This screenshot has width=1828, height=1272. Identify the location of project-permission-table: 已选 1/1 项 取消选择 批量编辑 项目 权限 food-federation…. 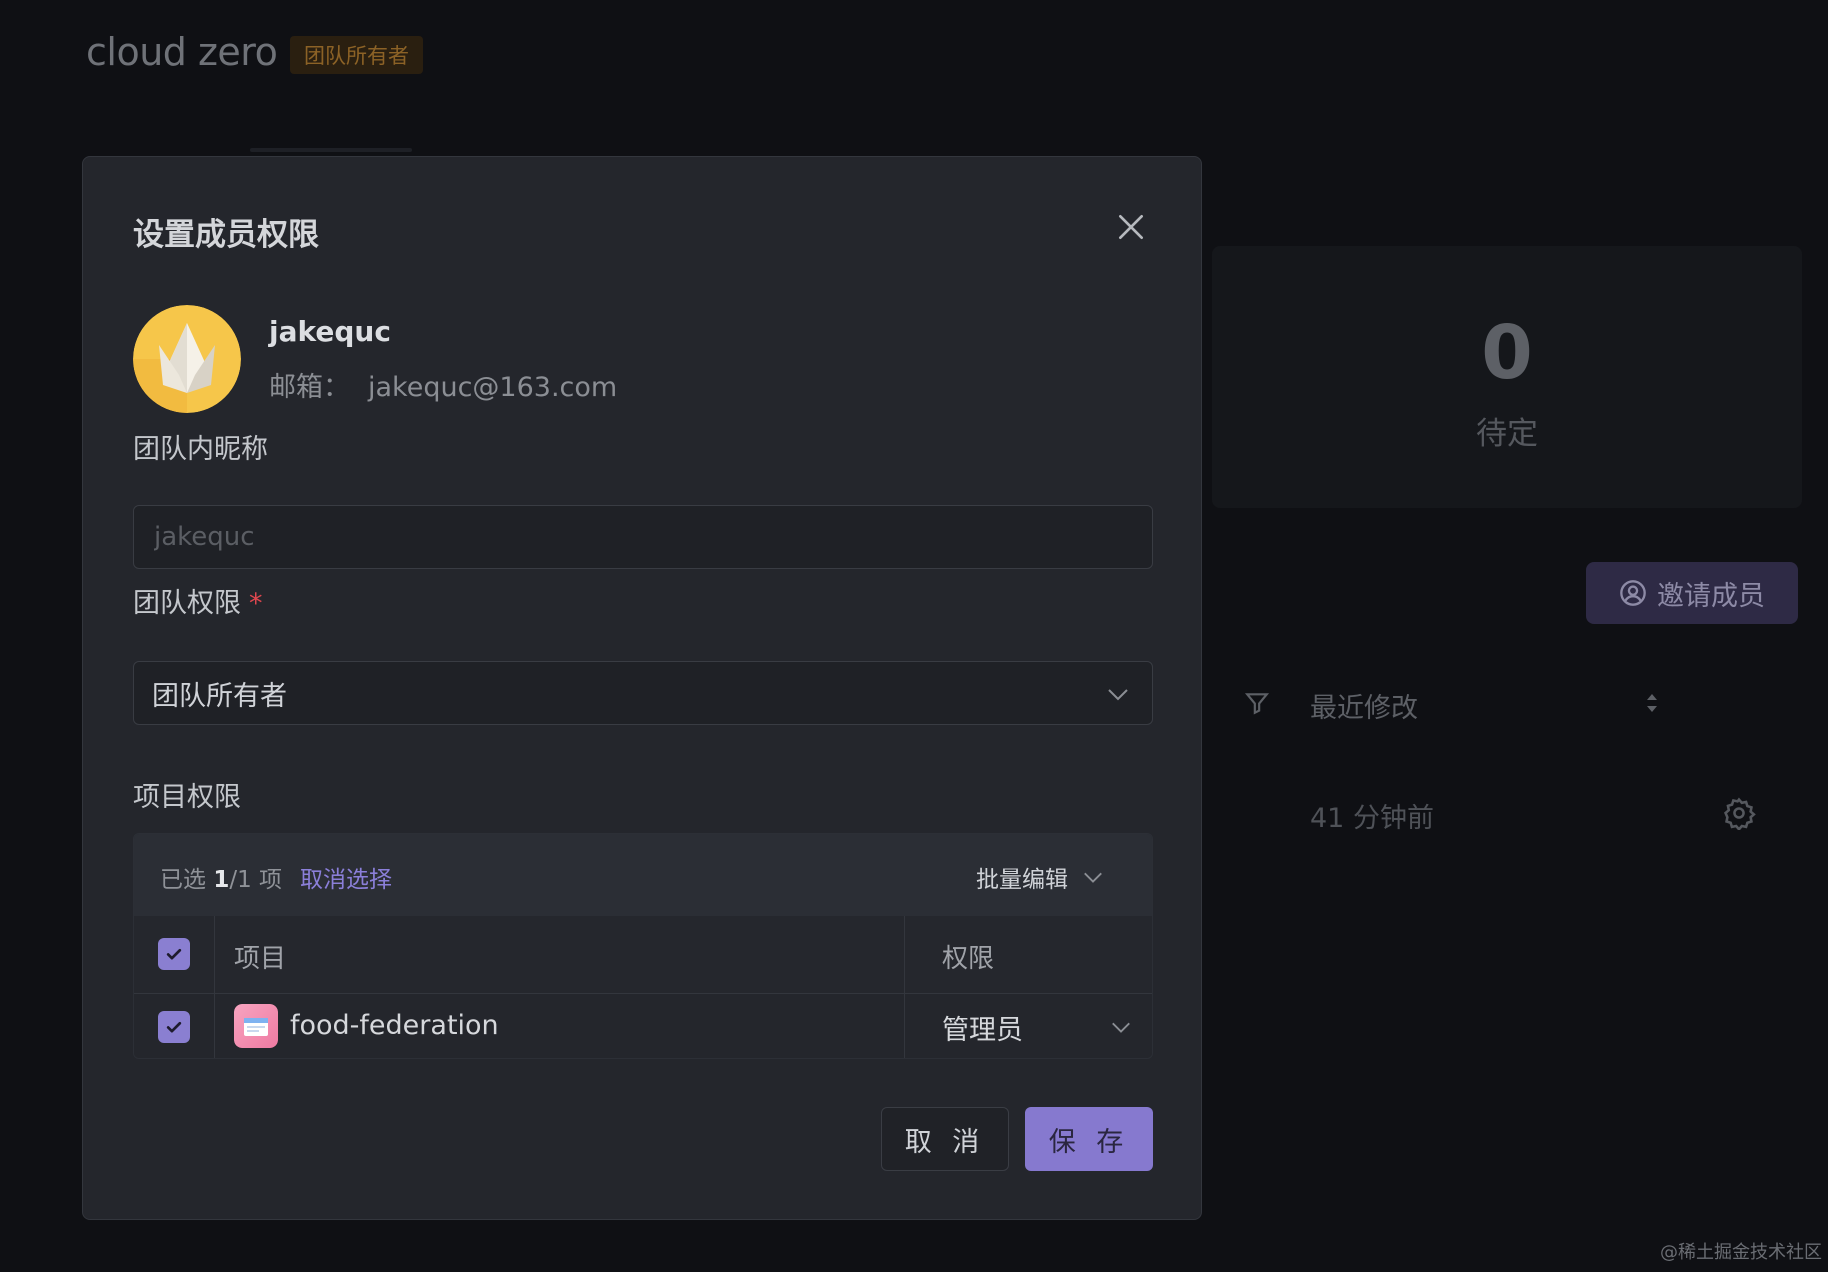
(643, 946).